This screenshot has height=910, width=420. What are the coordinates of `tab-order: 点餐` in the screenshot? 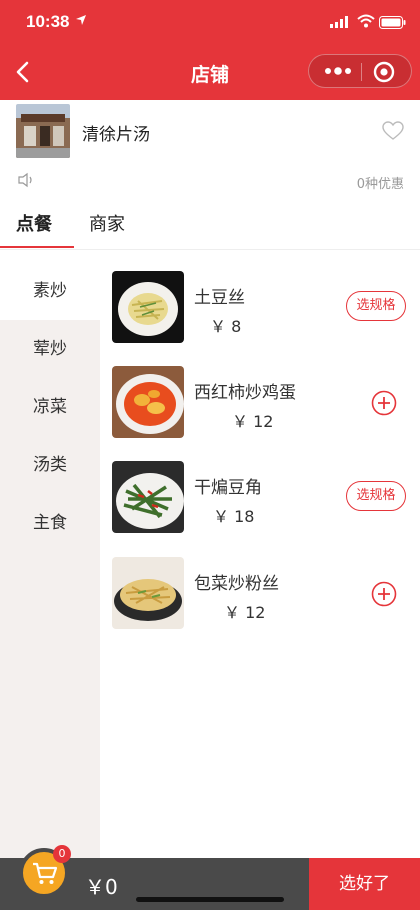 It's located at (34, 229).